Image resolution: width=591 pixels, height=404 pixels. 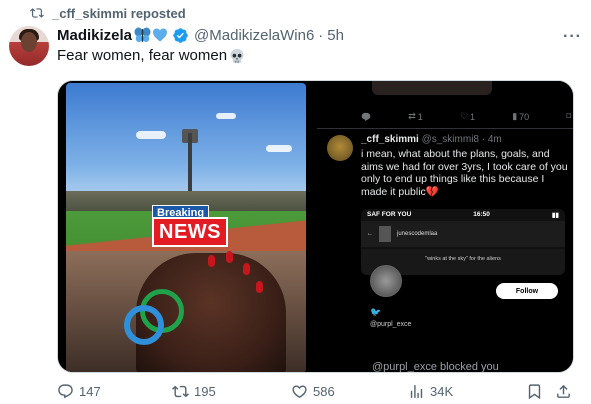 I want to click on repost-indicator: _cff_skimmi reposted, so click(x=108, y=13).